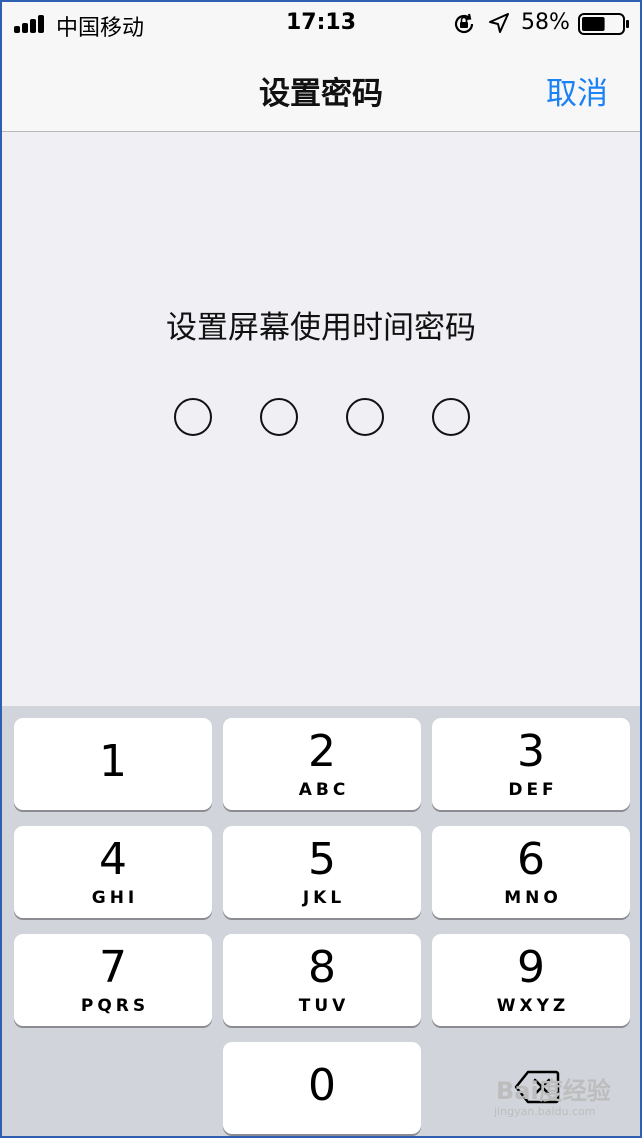 The height and width of the screenshot is (1138, 642). I want to click on key-digit: 1, so click(113, 761).